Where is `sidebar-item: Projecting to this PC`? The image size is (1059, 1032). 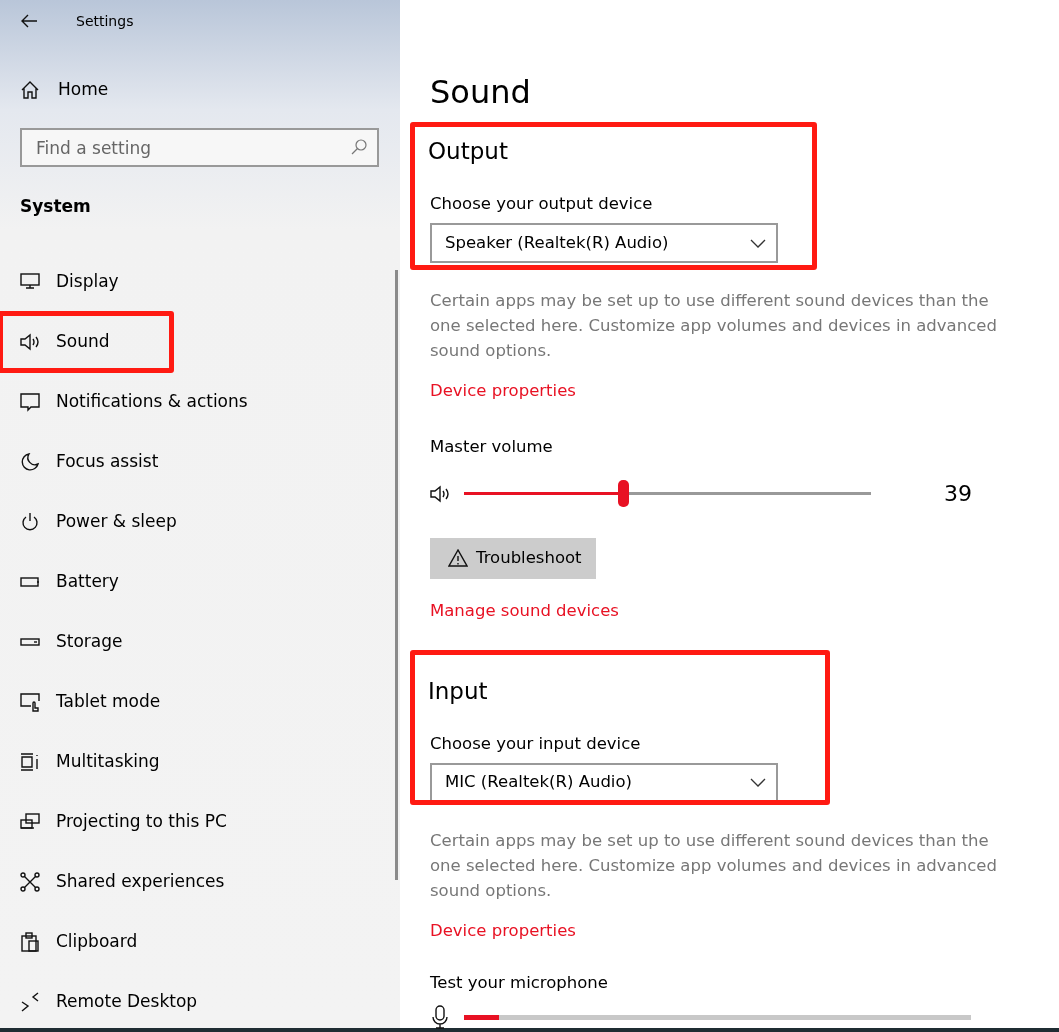
sidebar-item: Projecting to this PC is located at coordinates (200, 822).